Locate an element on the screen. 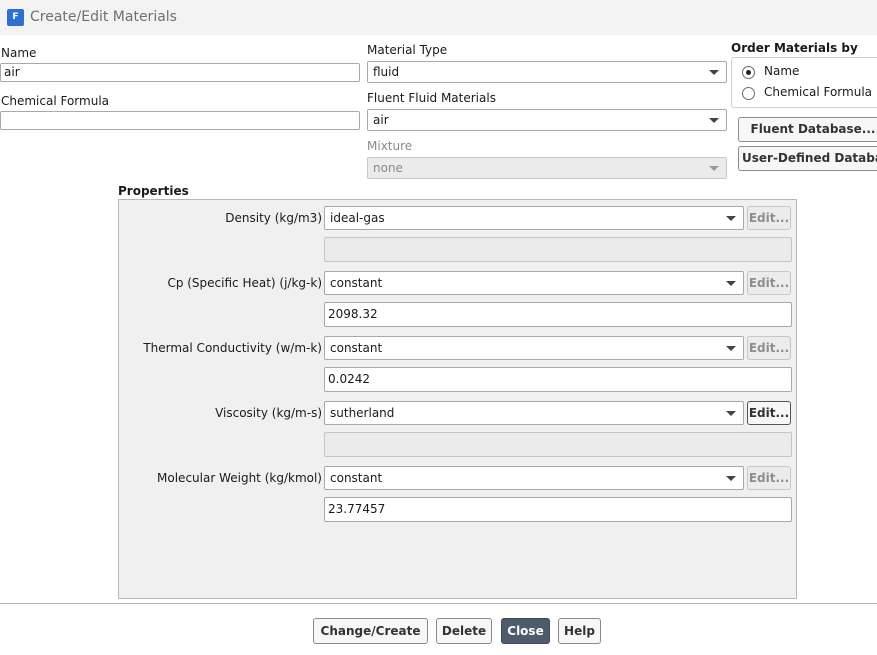  cp-method-dropdown: constant is located at coordinates (534, 283).